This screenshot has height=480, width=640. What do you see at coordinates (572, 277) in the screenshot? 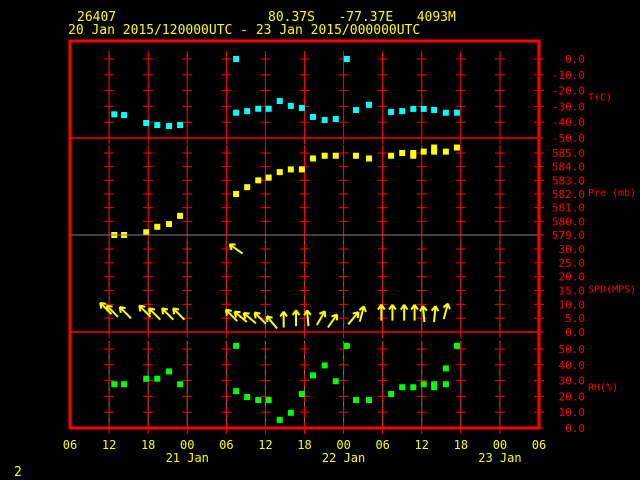
I see `y-tick-label-wind: 20.0` at bounding box center [572, 277].